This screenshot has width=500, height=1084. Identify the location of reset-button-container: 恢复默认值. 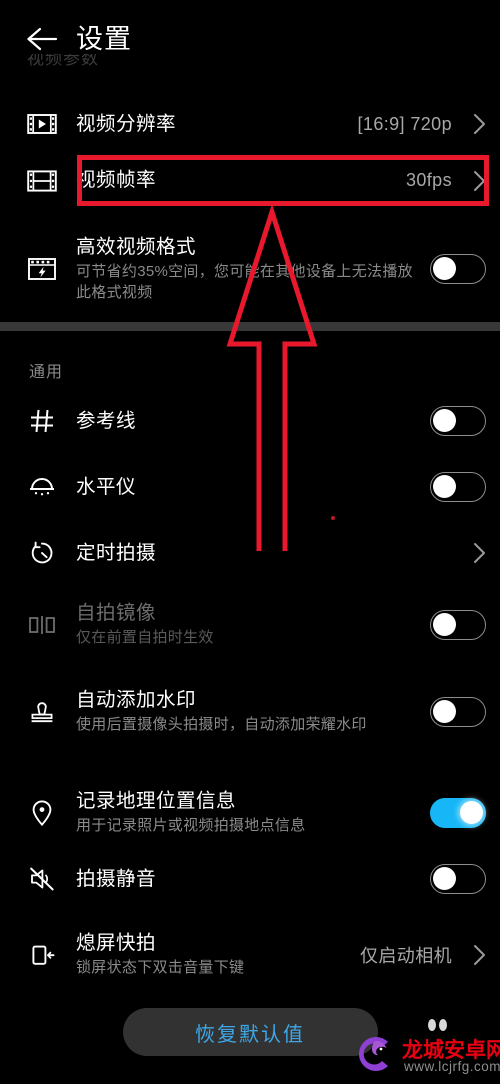
(250, 1032).